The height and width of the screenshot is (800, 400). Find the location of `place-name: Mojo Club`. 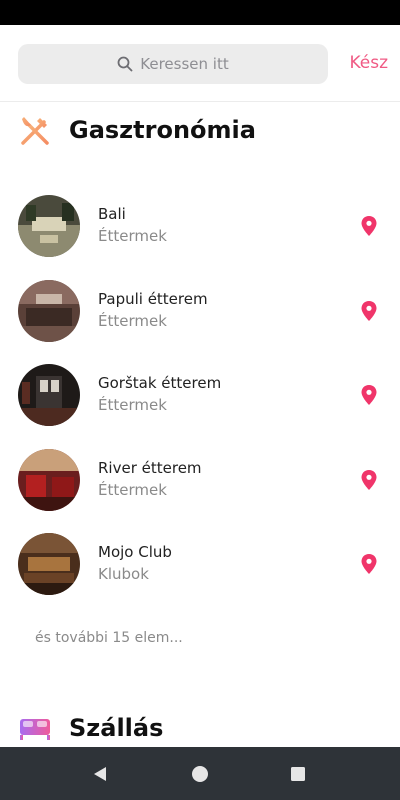

place-name: Mojo Club is located at coordinates (135, 552).